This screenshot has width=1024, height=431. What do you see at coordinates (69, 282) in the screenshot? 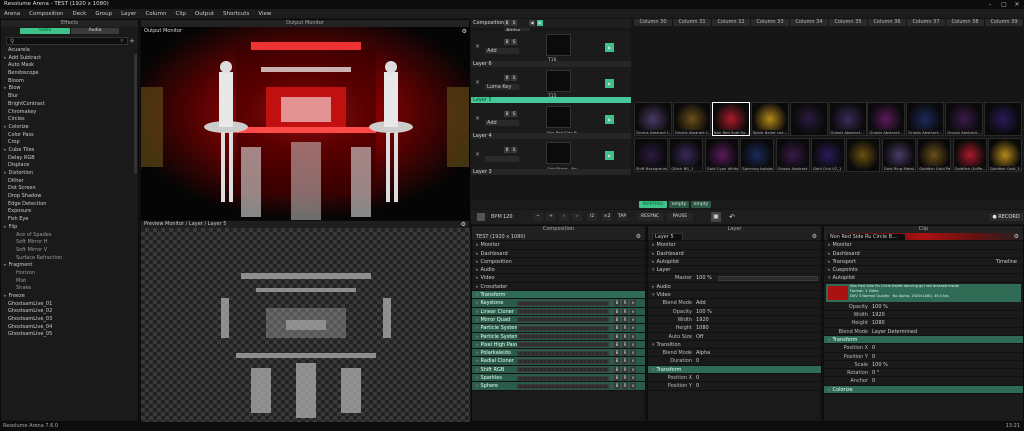
I see `effect-item: Mist` at bounding box center [69, 282].